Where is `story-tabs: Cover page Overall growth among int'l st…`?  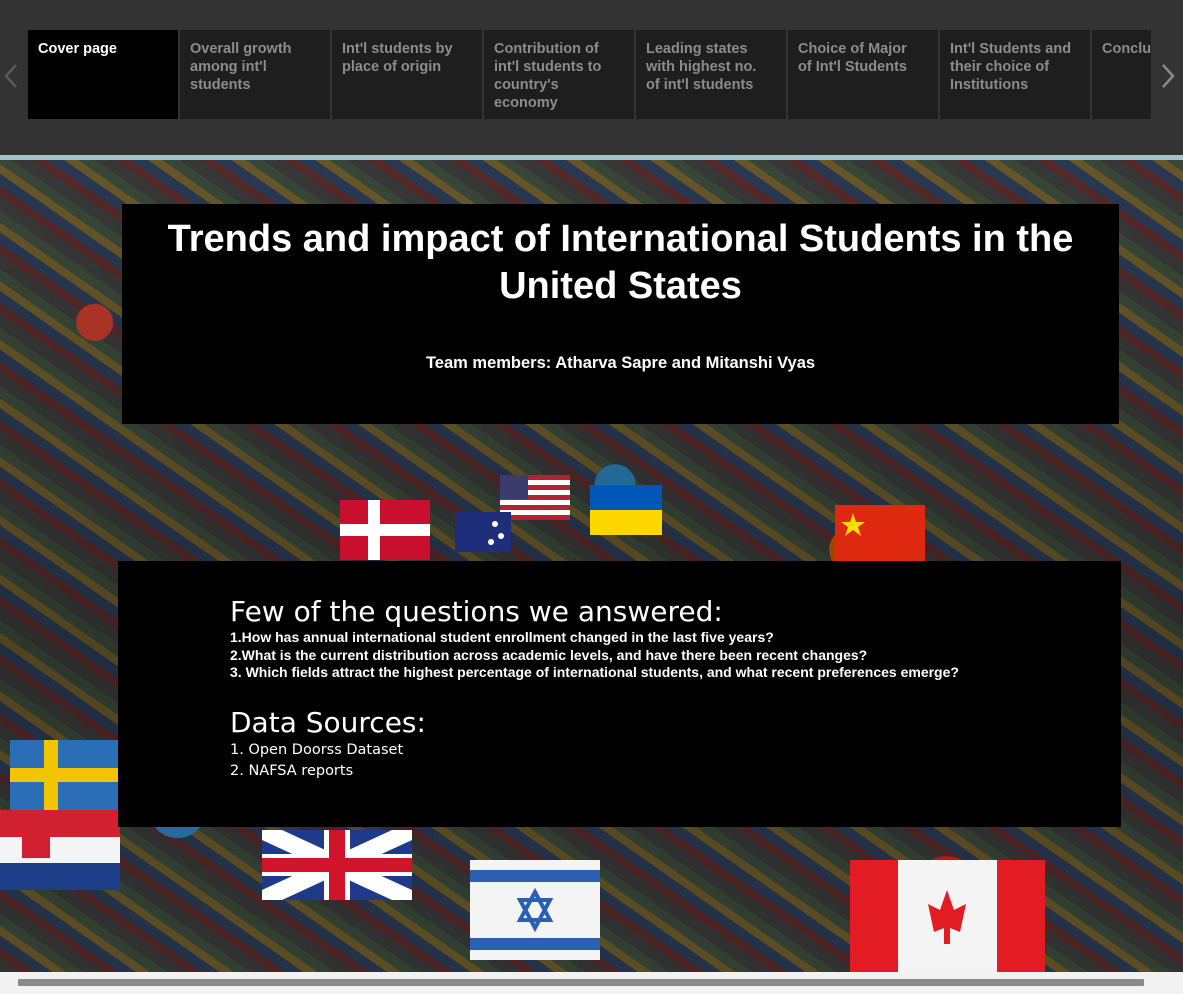 story-tabs: Cover page Overall growth among int'l st… is located at coordinates (589, 74).